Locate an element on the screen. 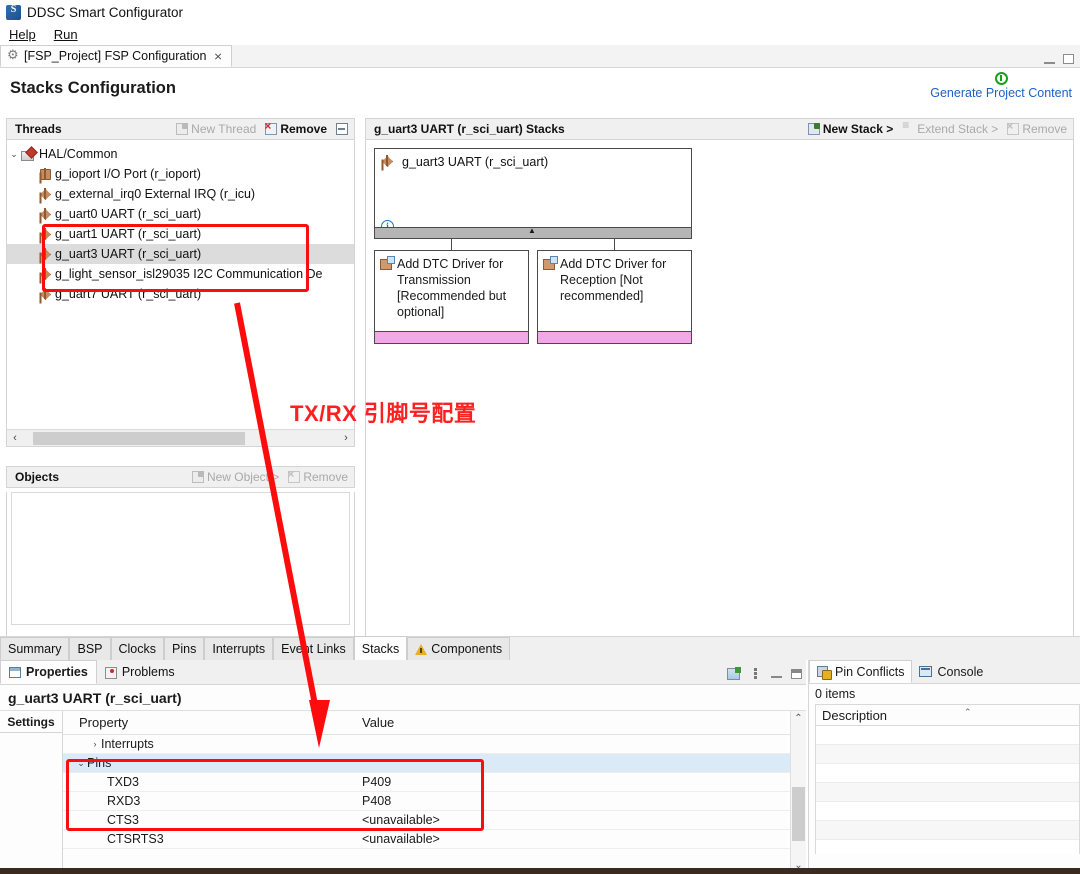 The height and width of the screenshot is (874, 1080). tab-summary: Summary is located at coordinates (35, 648).